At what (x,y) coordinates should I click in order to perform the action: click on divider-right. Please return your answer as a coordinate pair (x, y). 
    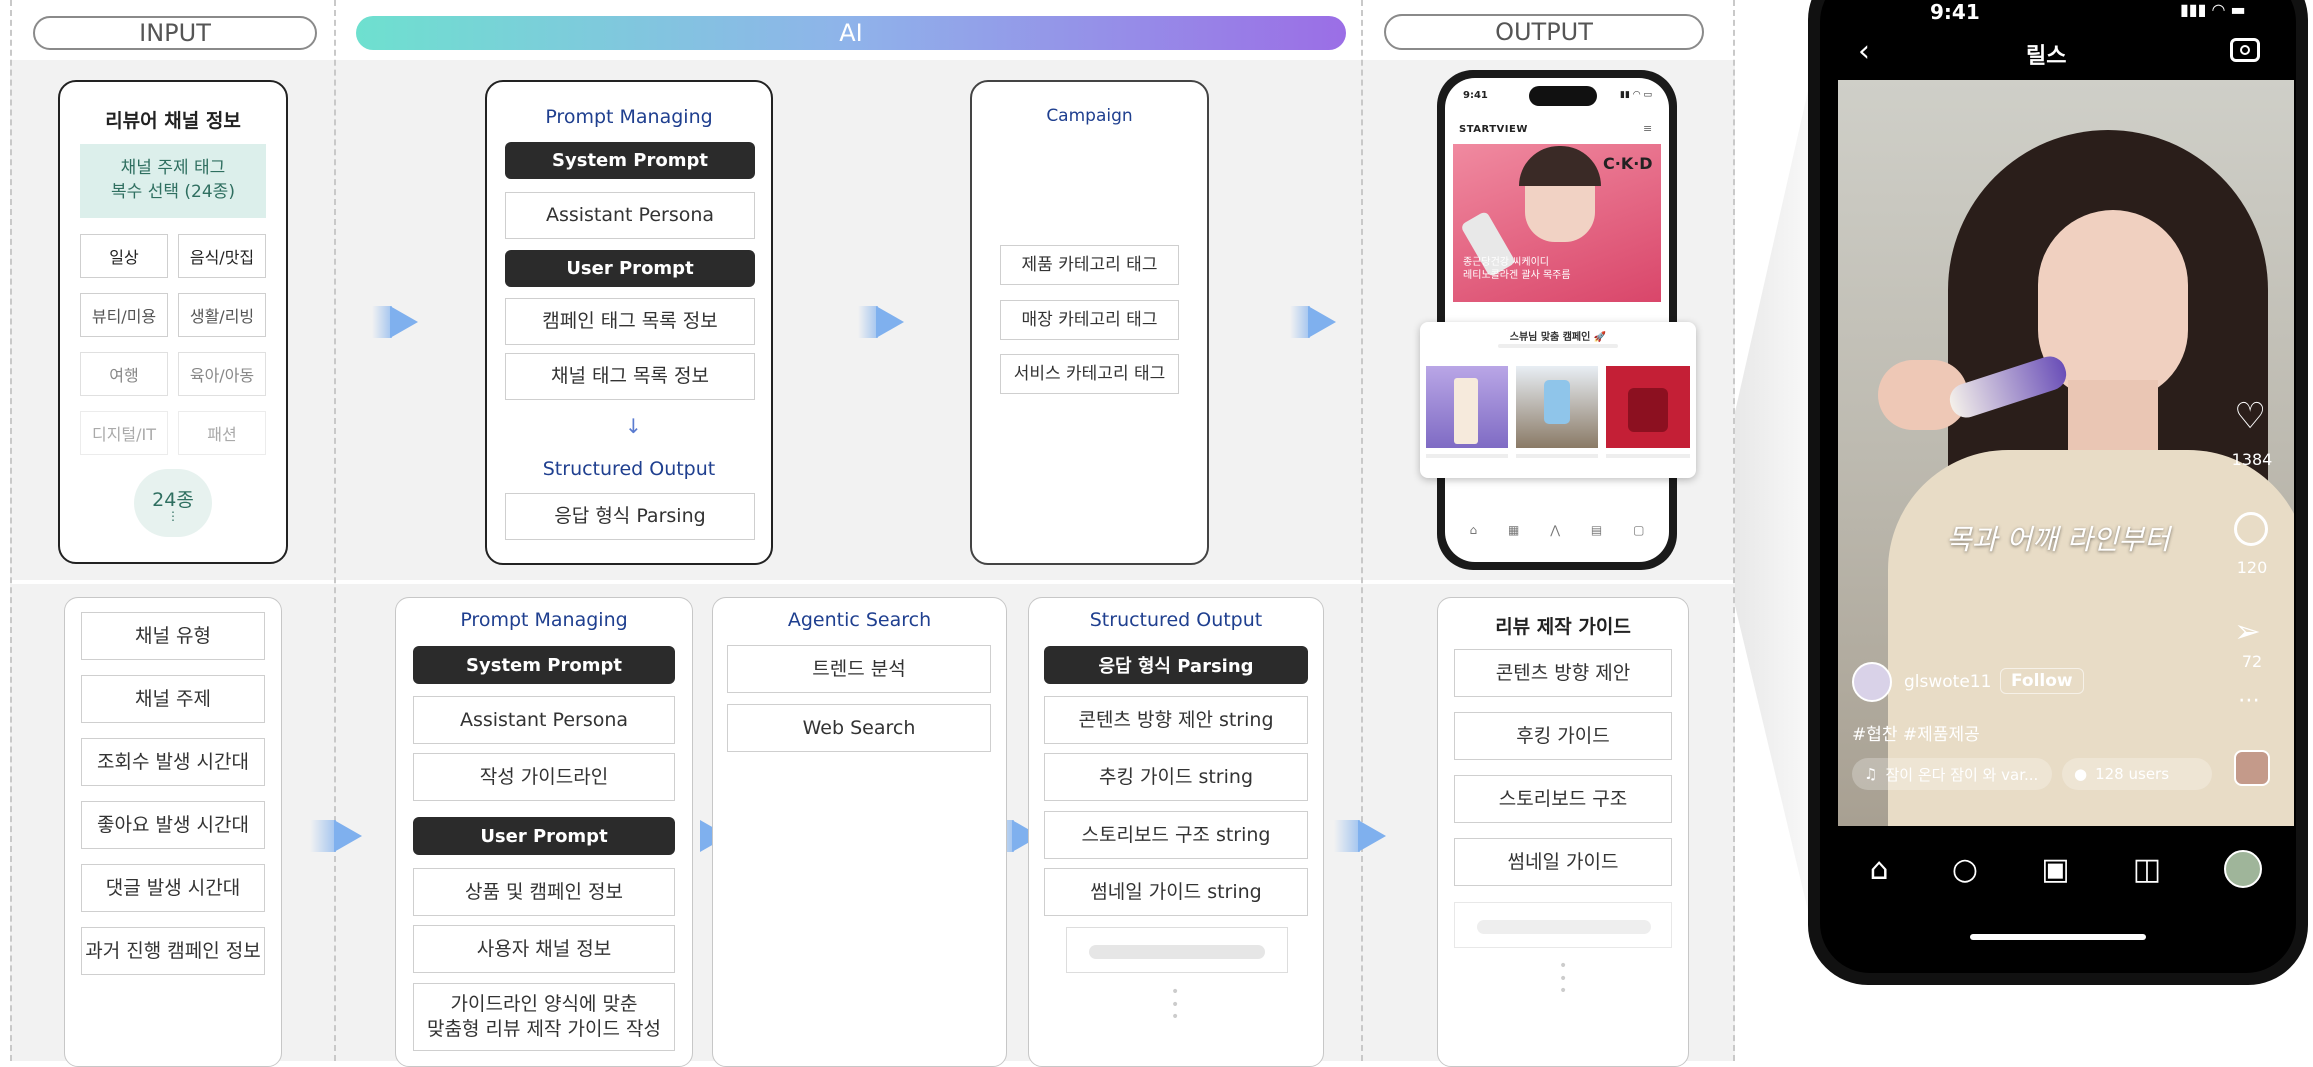
    Looking at the image, I should click on (1734, 530).